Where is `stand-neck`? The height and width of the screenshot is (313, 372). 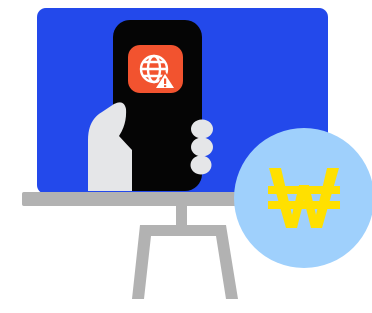 stand-neck is located at coordinates (181, 216).